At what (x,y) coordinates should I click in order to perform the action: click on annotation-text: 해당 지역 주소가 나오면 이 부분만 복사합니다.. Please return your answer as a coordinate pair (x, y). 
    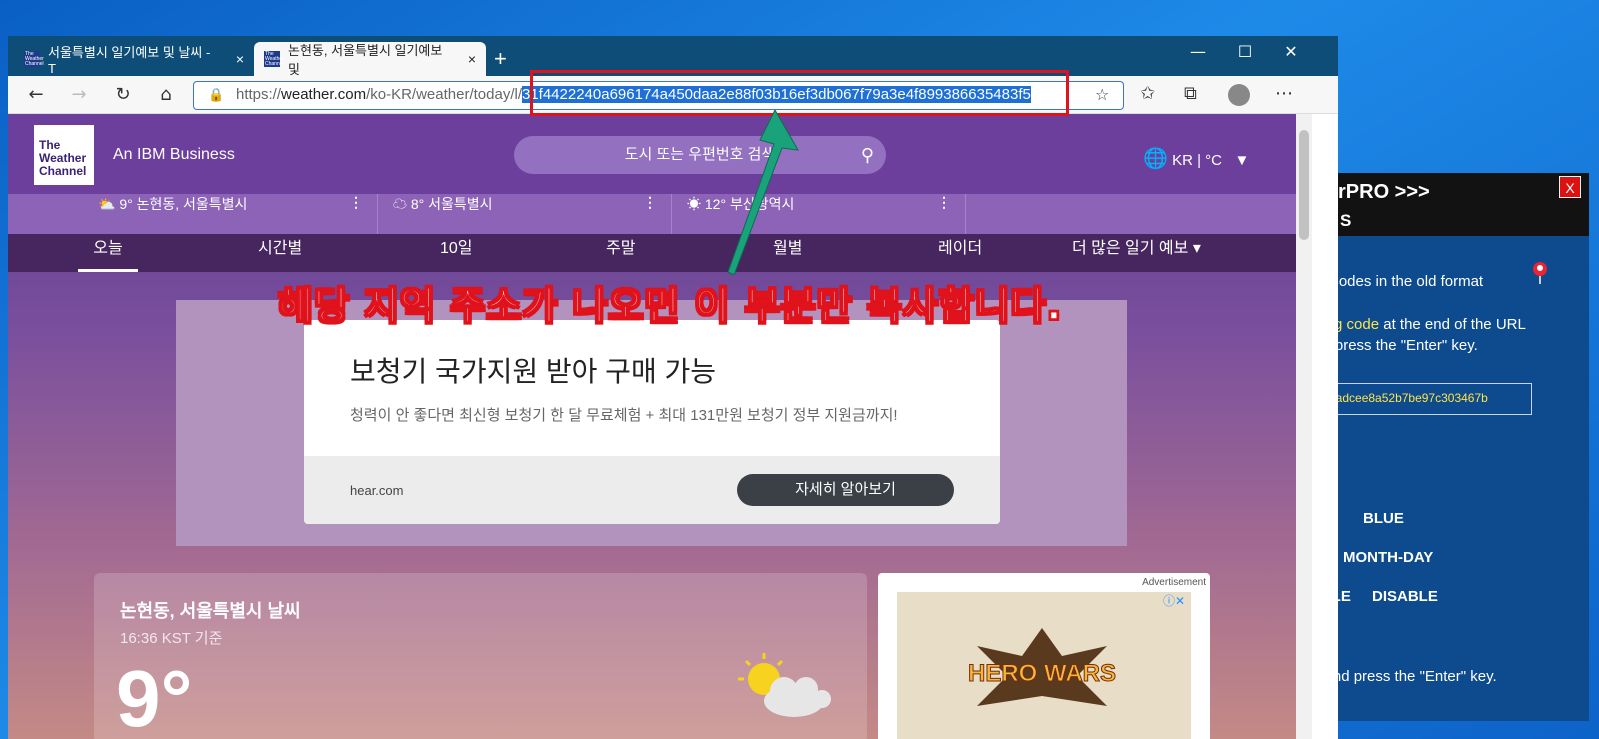
    Looking at the image, I should click on (670, 306).